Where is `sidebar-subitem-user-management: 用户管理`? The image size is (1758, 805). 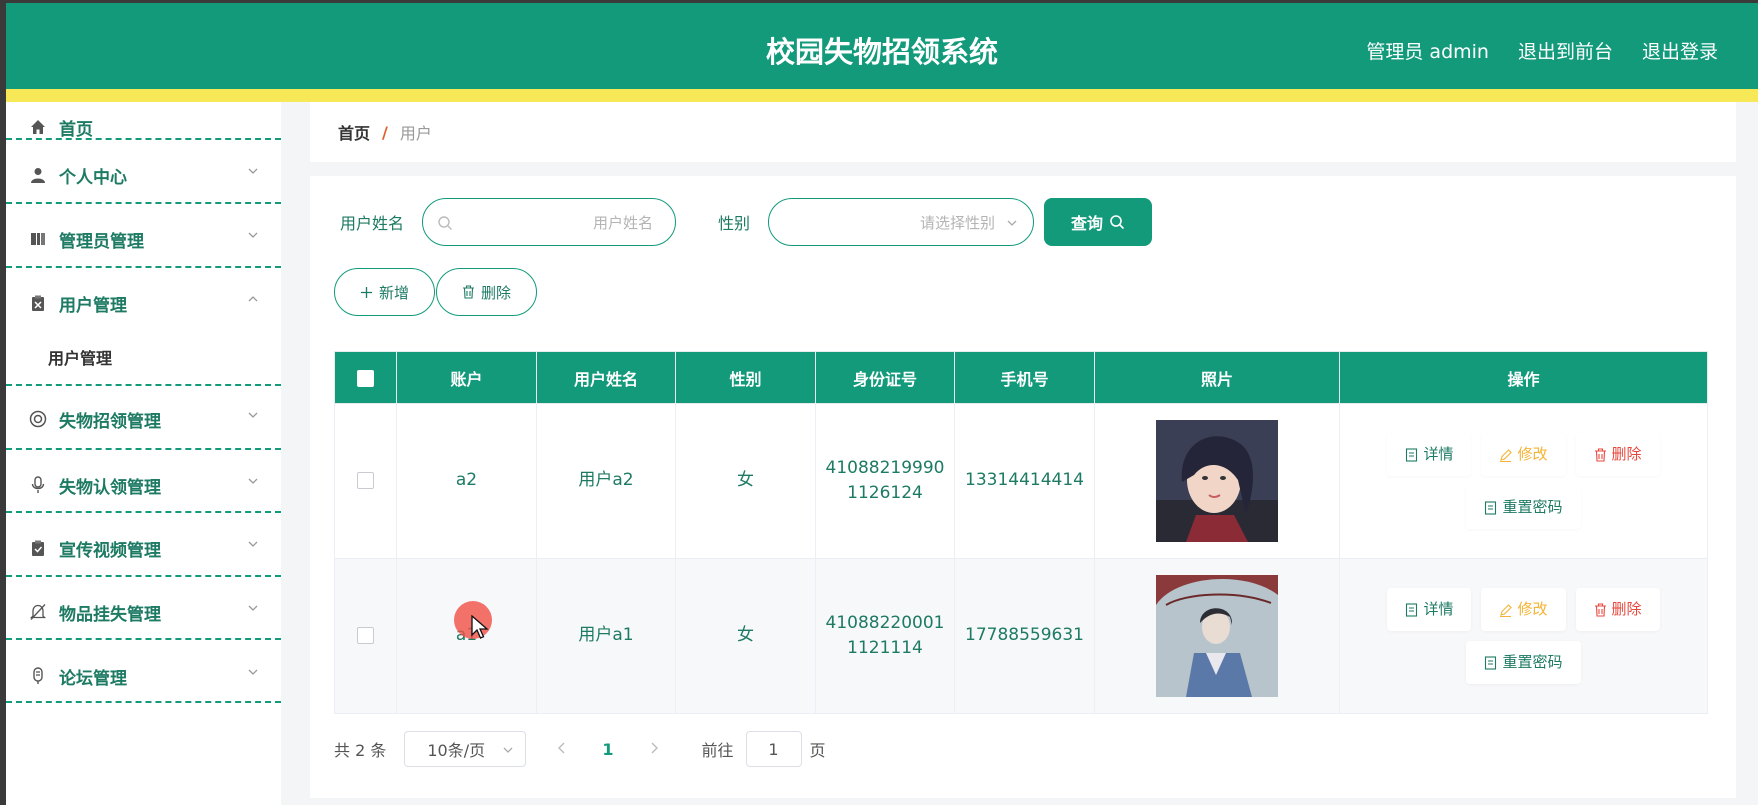 sidebar-subitem-user-management: 用户管理 is located at coordinates (143, 357).